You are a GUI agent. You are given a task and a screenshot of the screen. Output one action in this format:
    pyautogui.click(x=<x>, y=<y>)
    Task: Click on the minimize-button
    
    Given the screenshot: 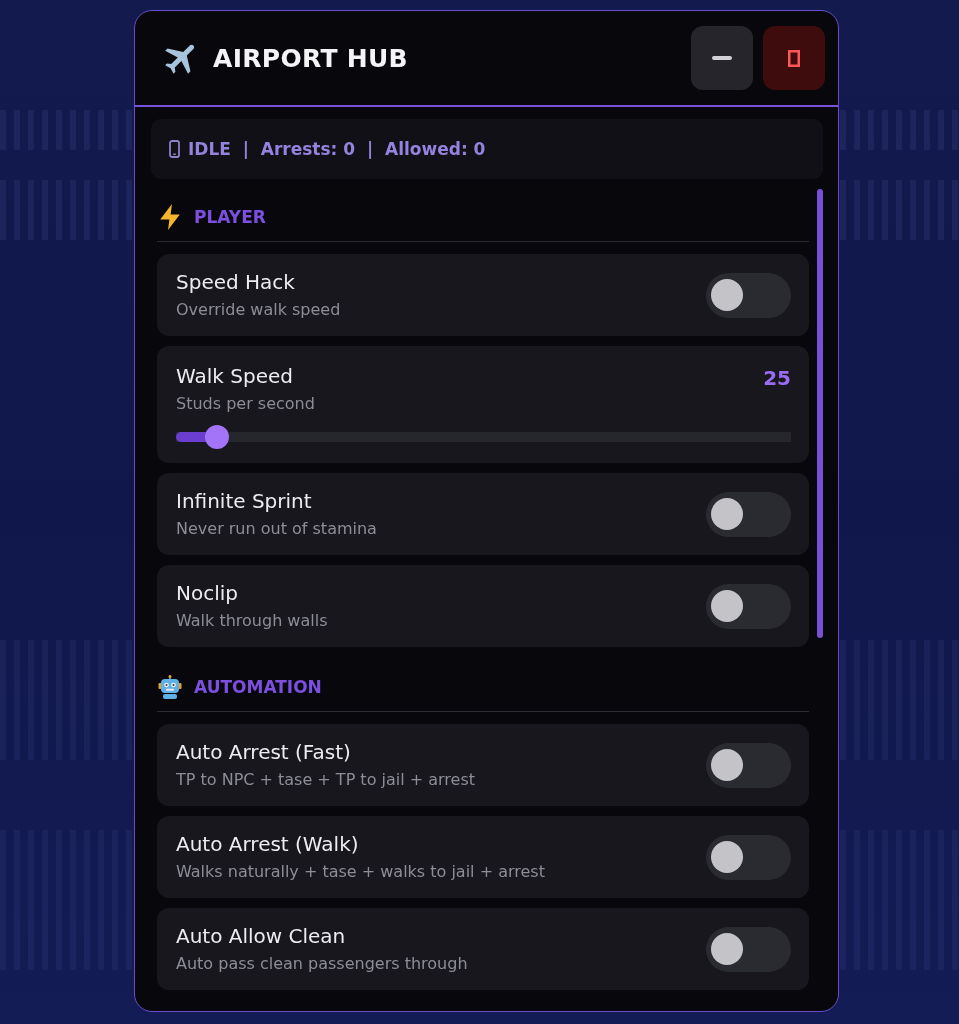 What is the action you would take?
    pyautogui.click(x=722, y=58)
    